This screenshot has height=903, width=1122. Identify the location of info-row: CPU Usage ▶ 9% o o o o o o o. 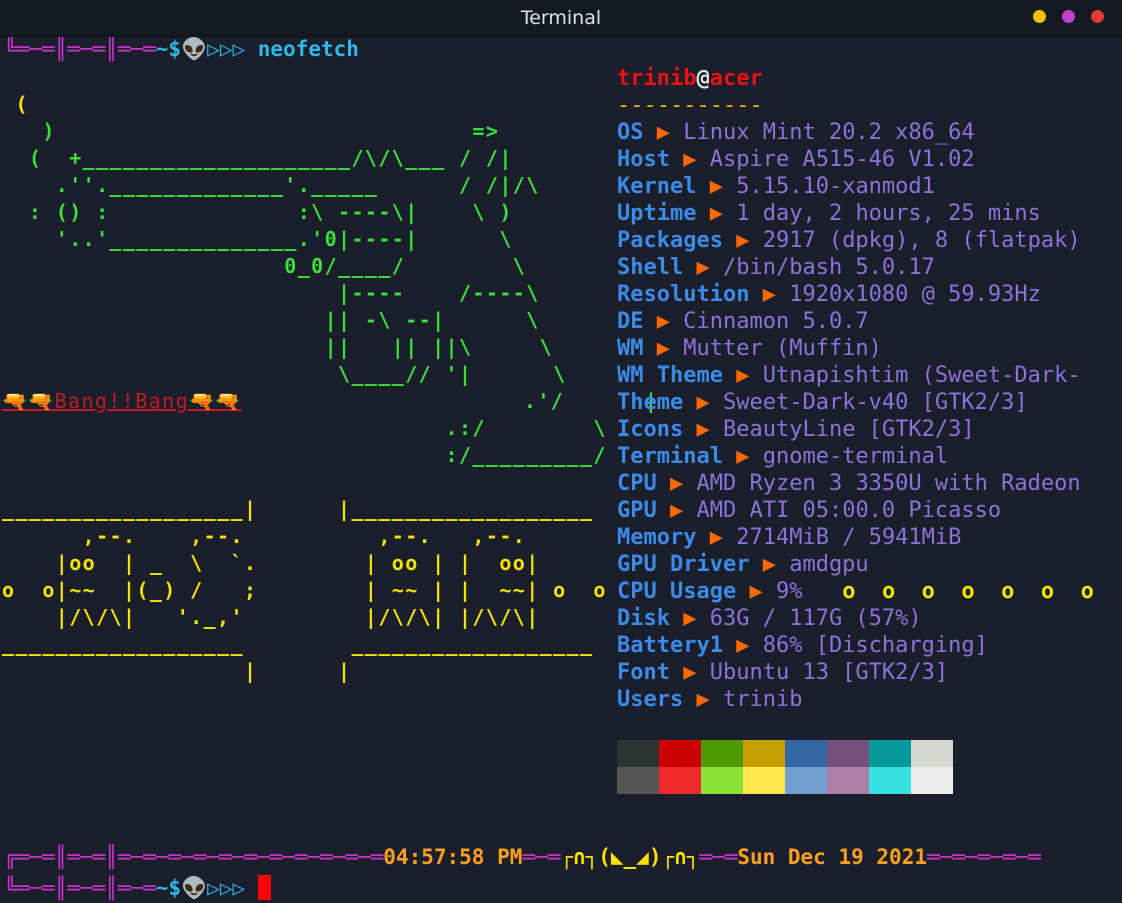
(855, 591).